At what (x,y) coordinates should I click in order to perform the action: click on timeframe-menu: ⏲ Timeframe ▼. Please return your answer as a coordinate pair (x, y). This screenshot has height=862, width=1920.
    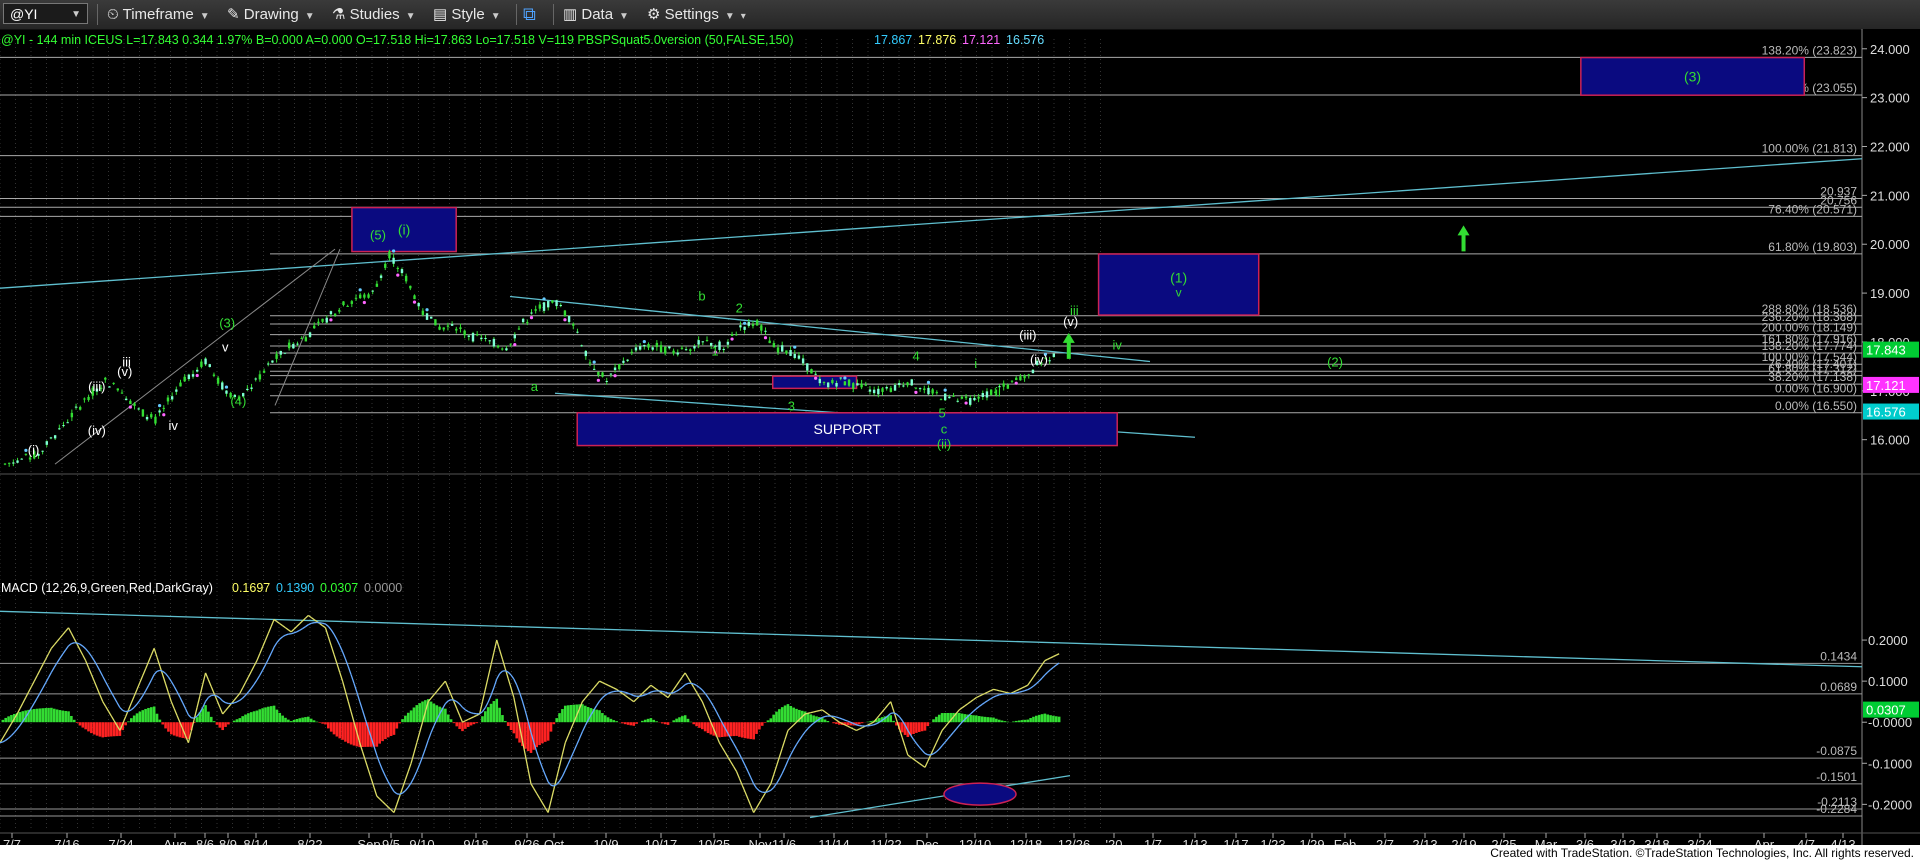
    Looking at the image, I should click on (158, 14).